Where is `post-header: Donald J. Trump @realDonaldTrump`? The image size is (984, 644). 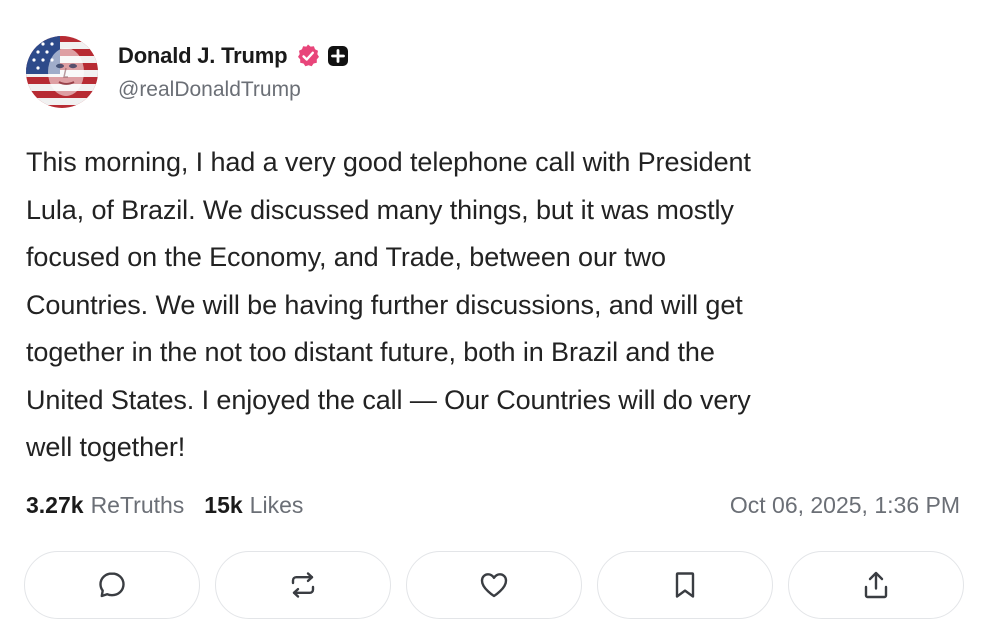 post-header: Donald J. Trump @realDonaldTrump is located at coordinates (187, 72).